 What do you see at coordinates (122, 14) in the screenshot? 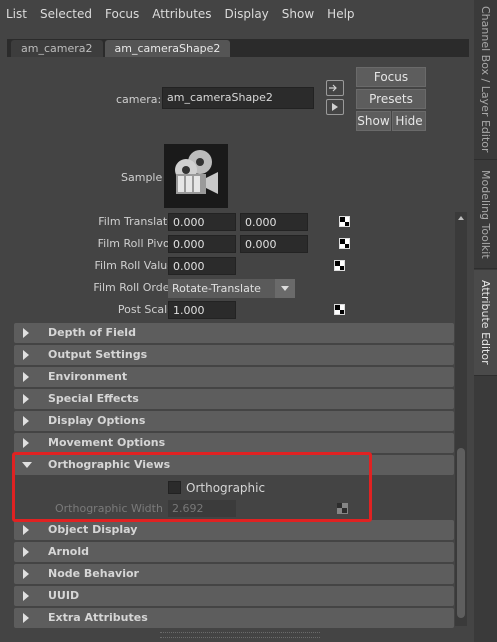
I see `menu-focus: Focus` at bounding box center [122, 14].